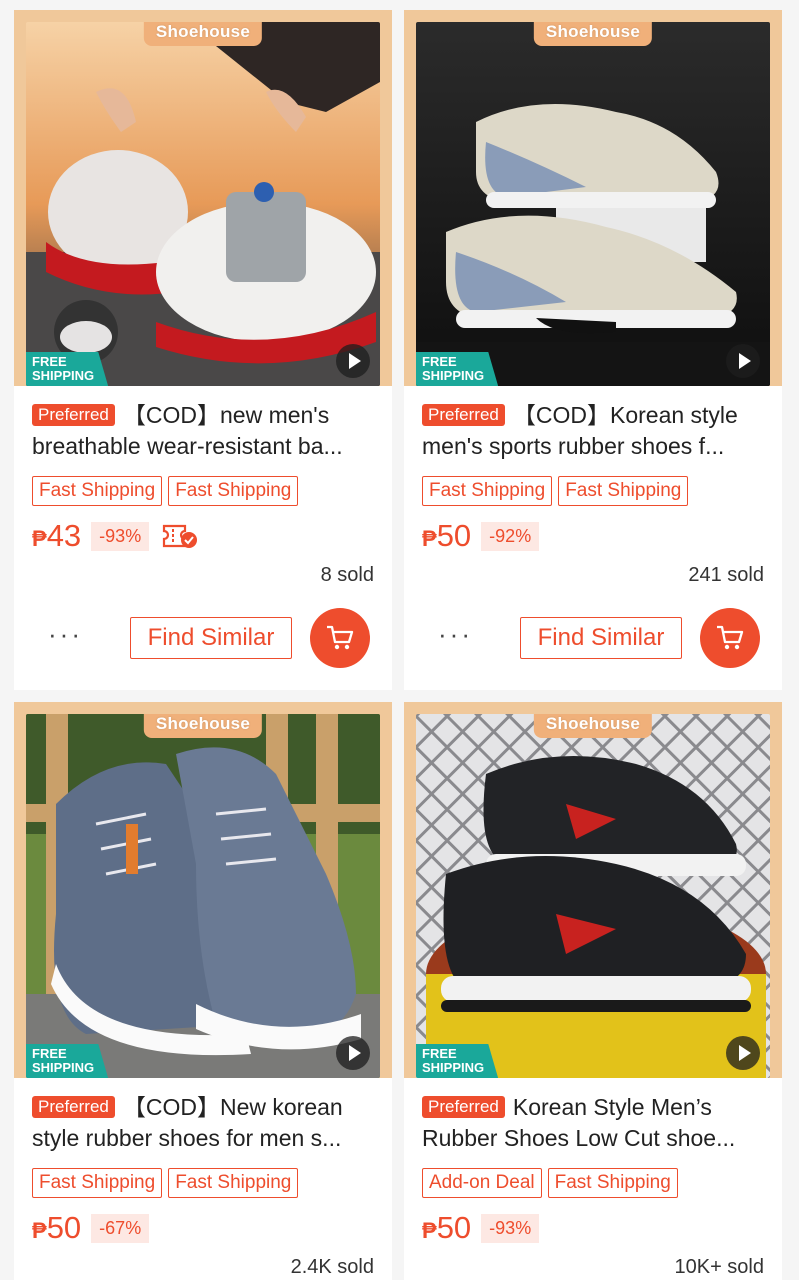 This screenshot has width=799, height=1280. I want to click on voucher-icon, so click(180, 536).